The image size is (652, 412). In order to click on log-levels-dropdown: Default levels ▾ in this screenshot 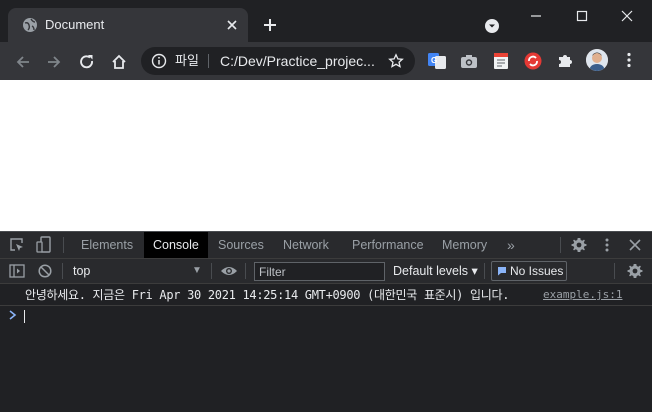, I will do `click(435, 271)`.